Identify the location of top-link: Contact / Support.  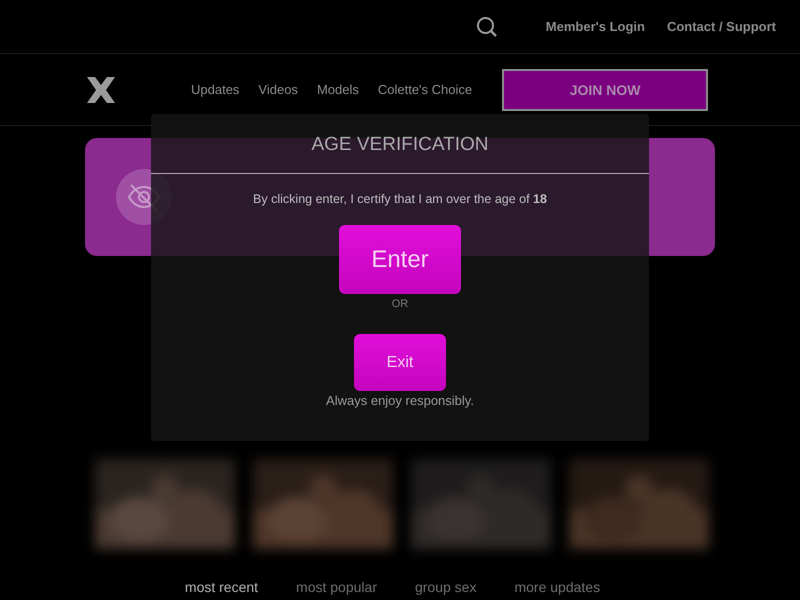
(721, 26).